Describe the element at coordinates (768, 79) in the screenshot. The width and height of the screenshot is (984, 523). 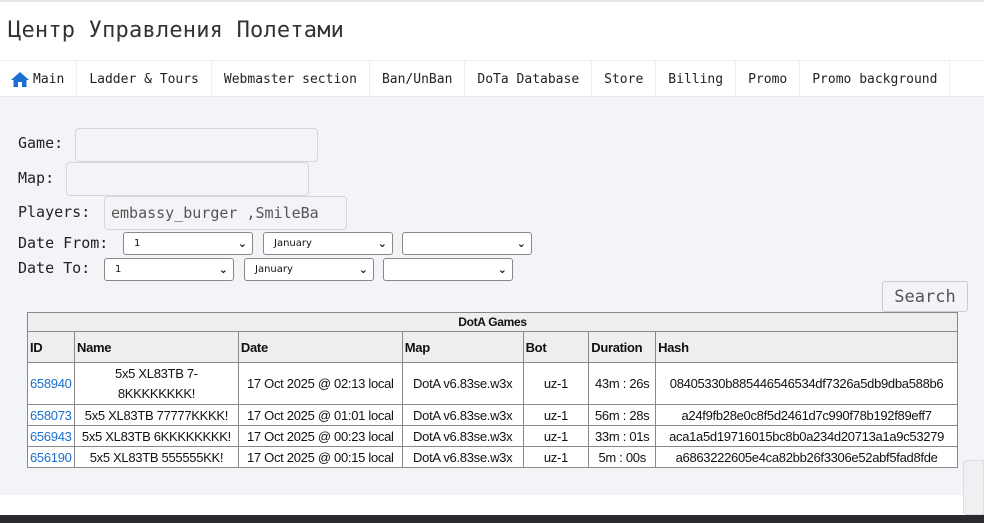
I see `nav-promo: Promo` at that location.